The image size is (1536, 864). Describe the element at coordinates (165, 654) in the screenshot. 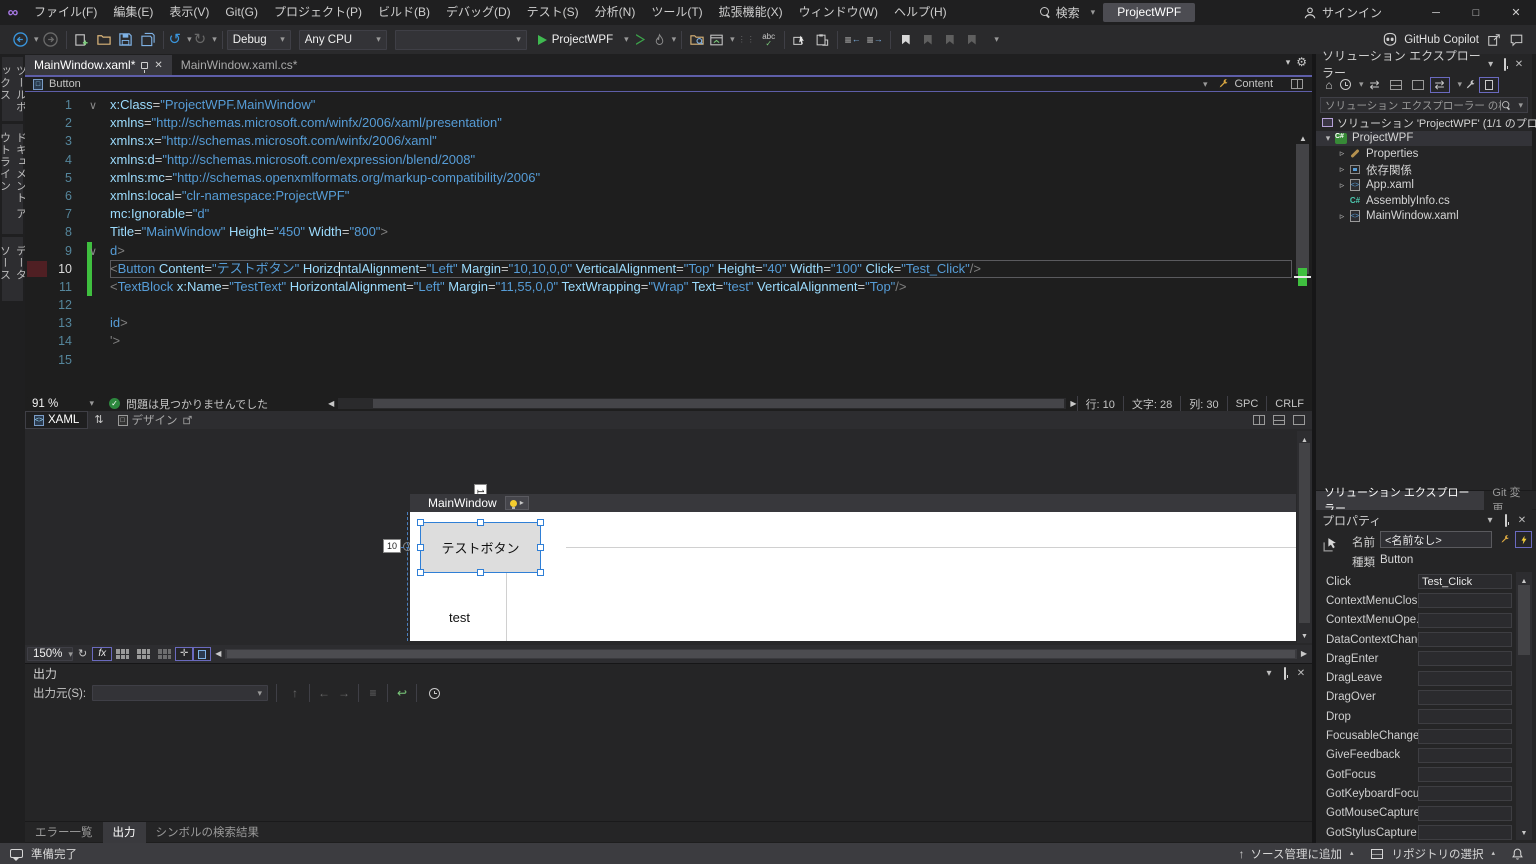

I see `transparency-grid-icon` at that location.